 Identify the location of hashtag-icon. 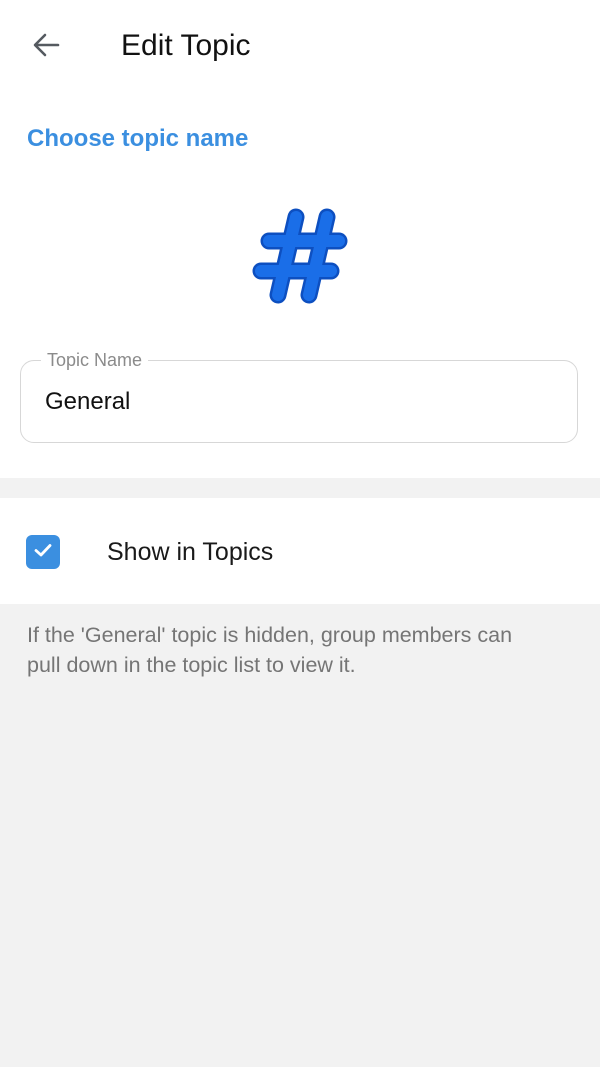
(300, 259).